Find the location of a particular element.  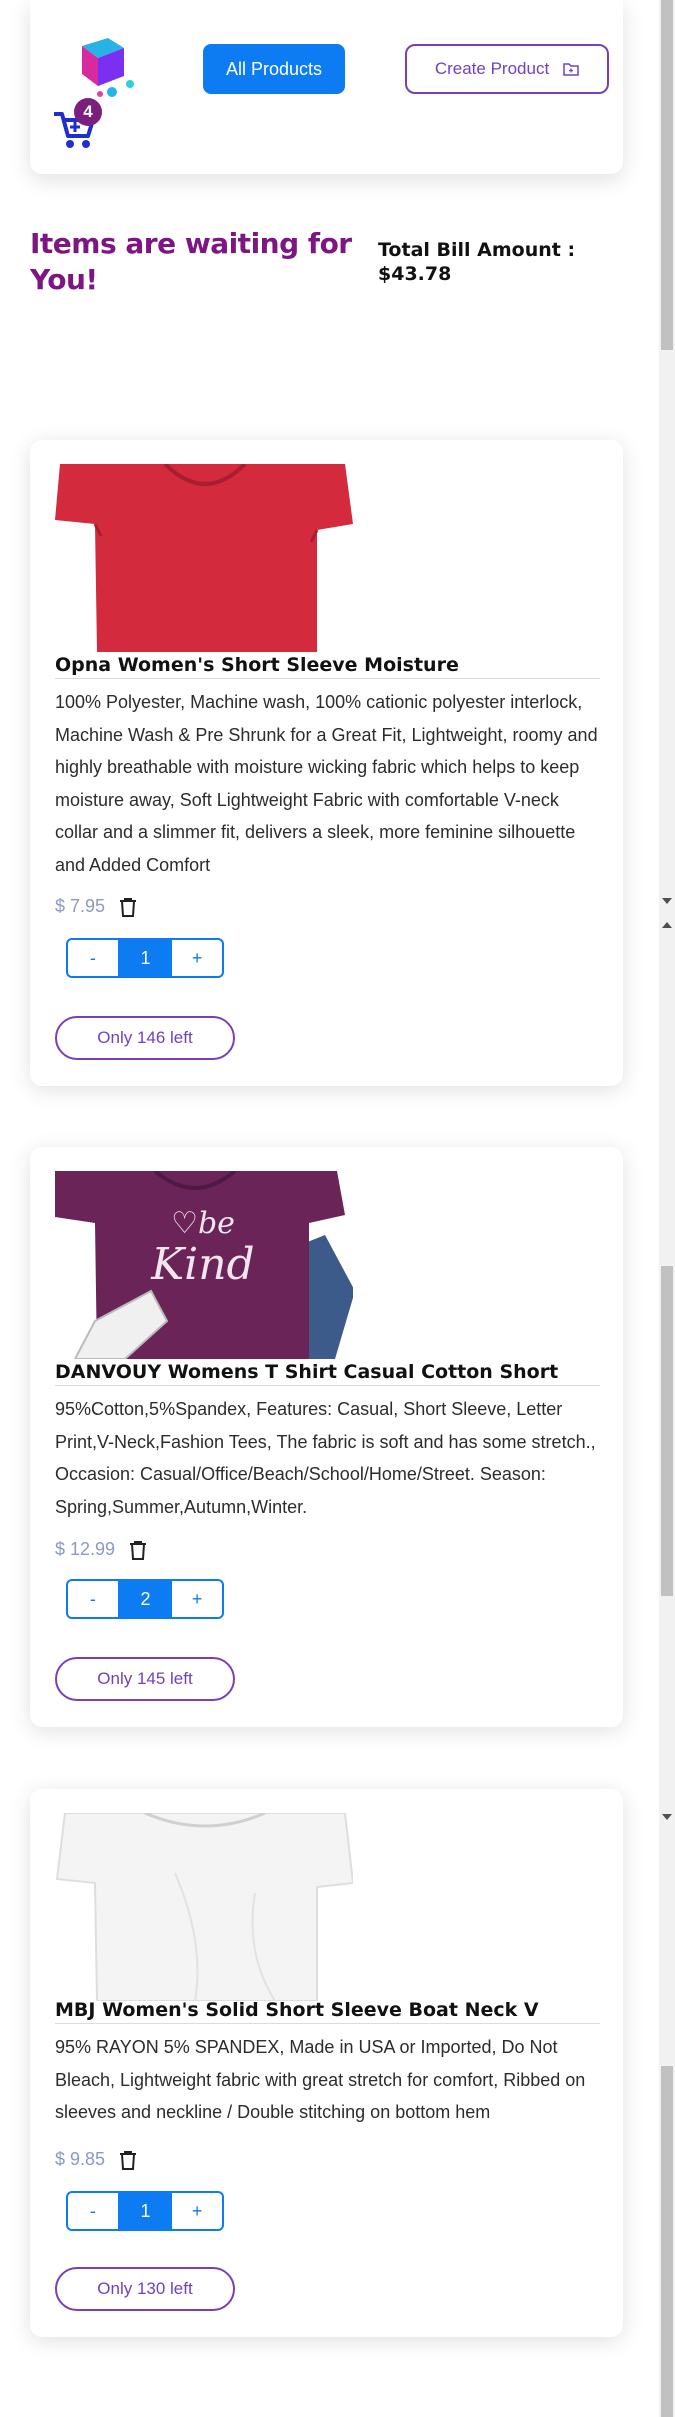

stock-button: Only 145 left is located at coordinates (145, 1679).